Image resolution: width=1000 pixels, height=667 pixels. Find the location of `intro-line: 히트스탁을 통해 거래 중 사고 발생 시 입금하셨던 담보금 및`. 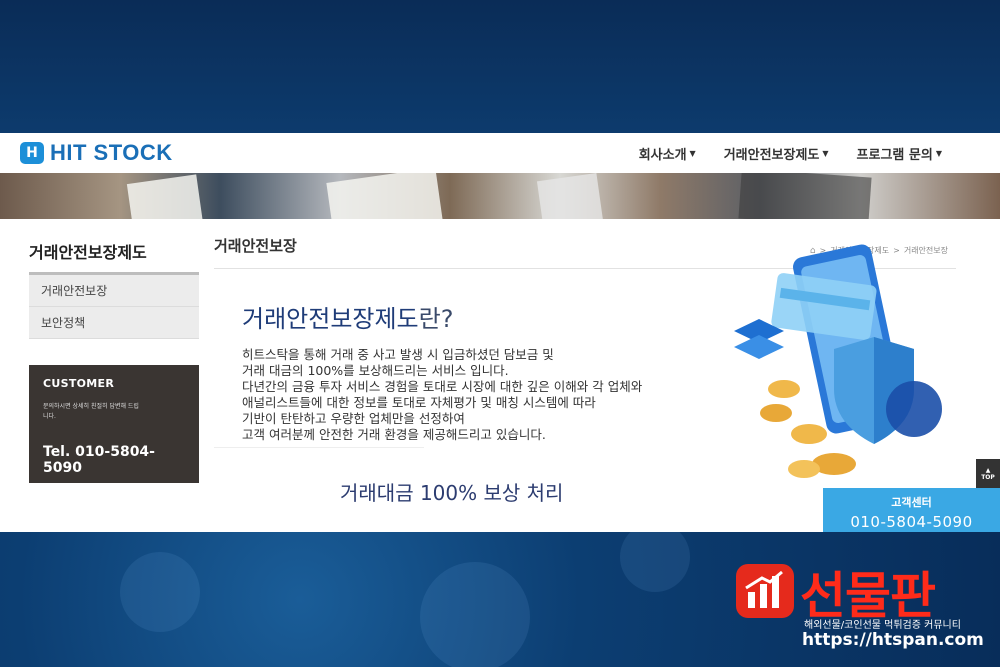

intro-line: 히트스탁을 통해 거래 중 사고 발생 시 입금하셨던 담보금 및 is located at coordinates (398, 354).